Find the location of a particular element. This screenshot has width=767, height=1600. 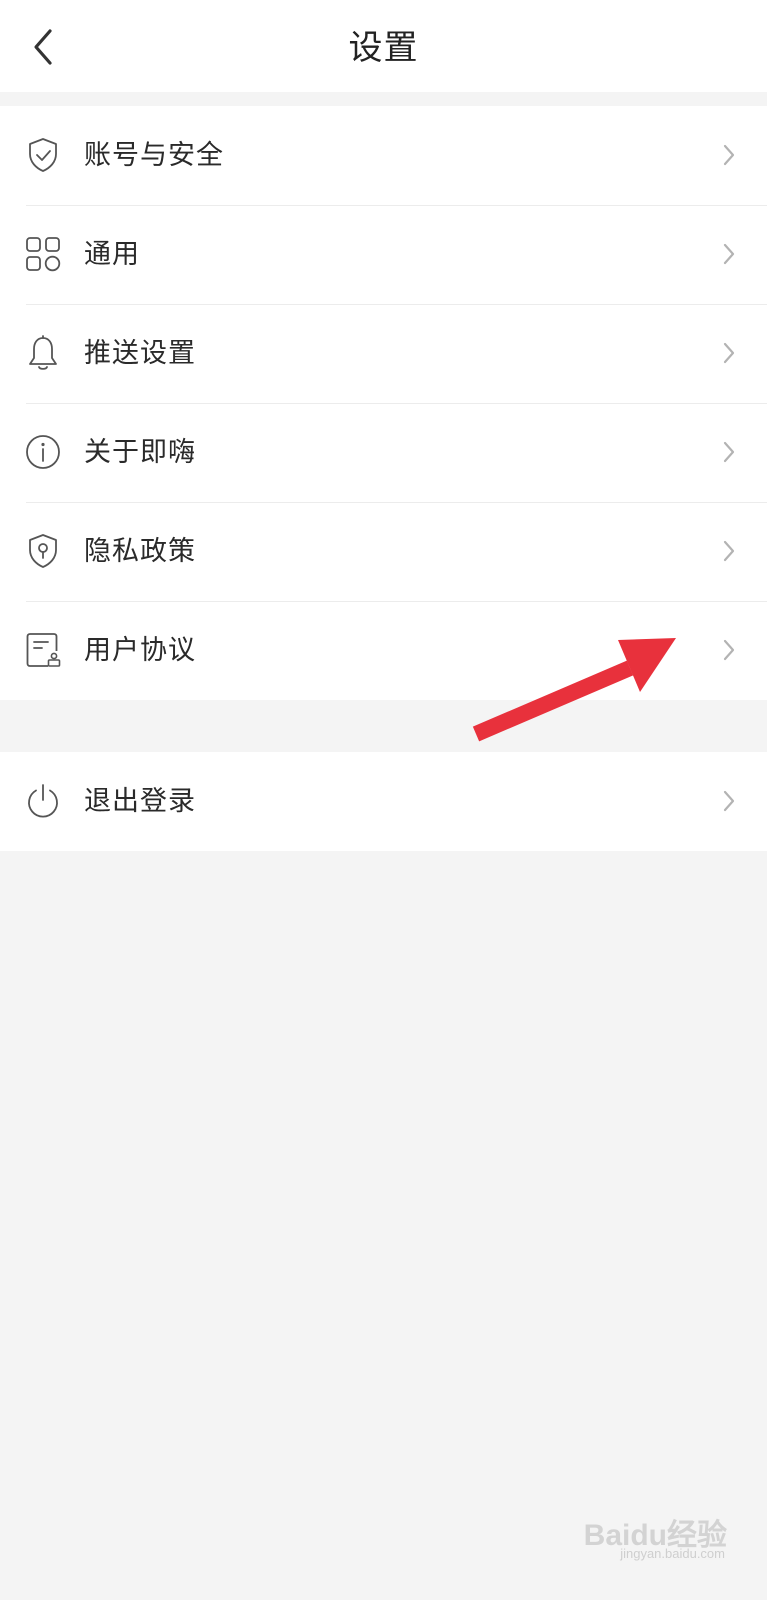

logout-group: 退出登录 is located at coordinates (383, 801).